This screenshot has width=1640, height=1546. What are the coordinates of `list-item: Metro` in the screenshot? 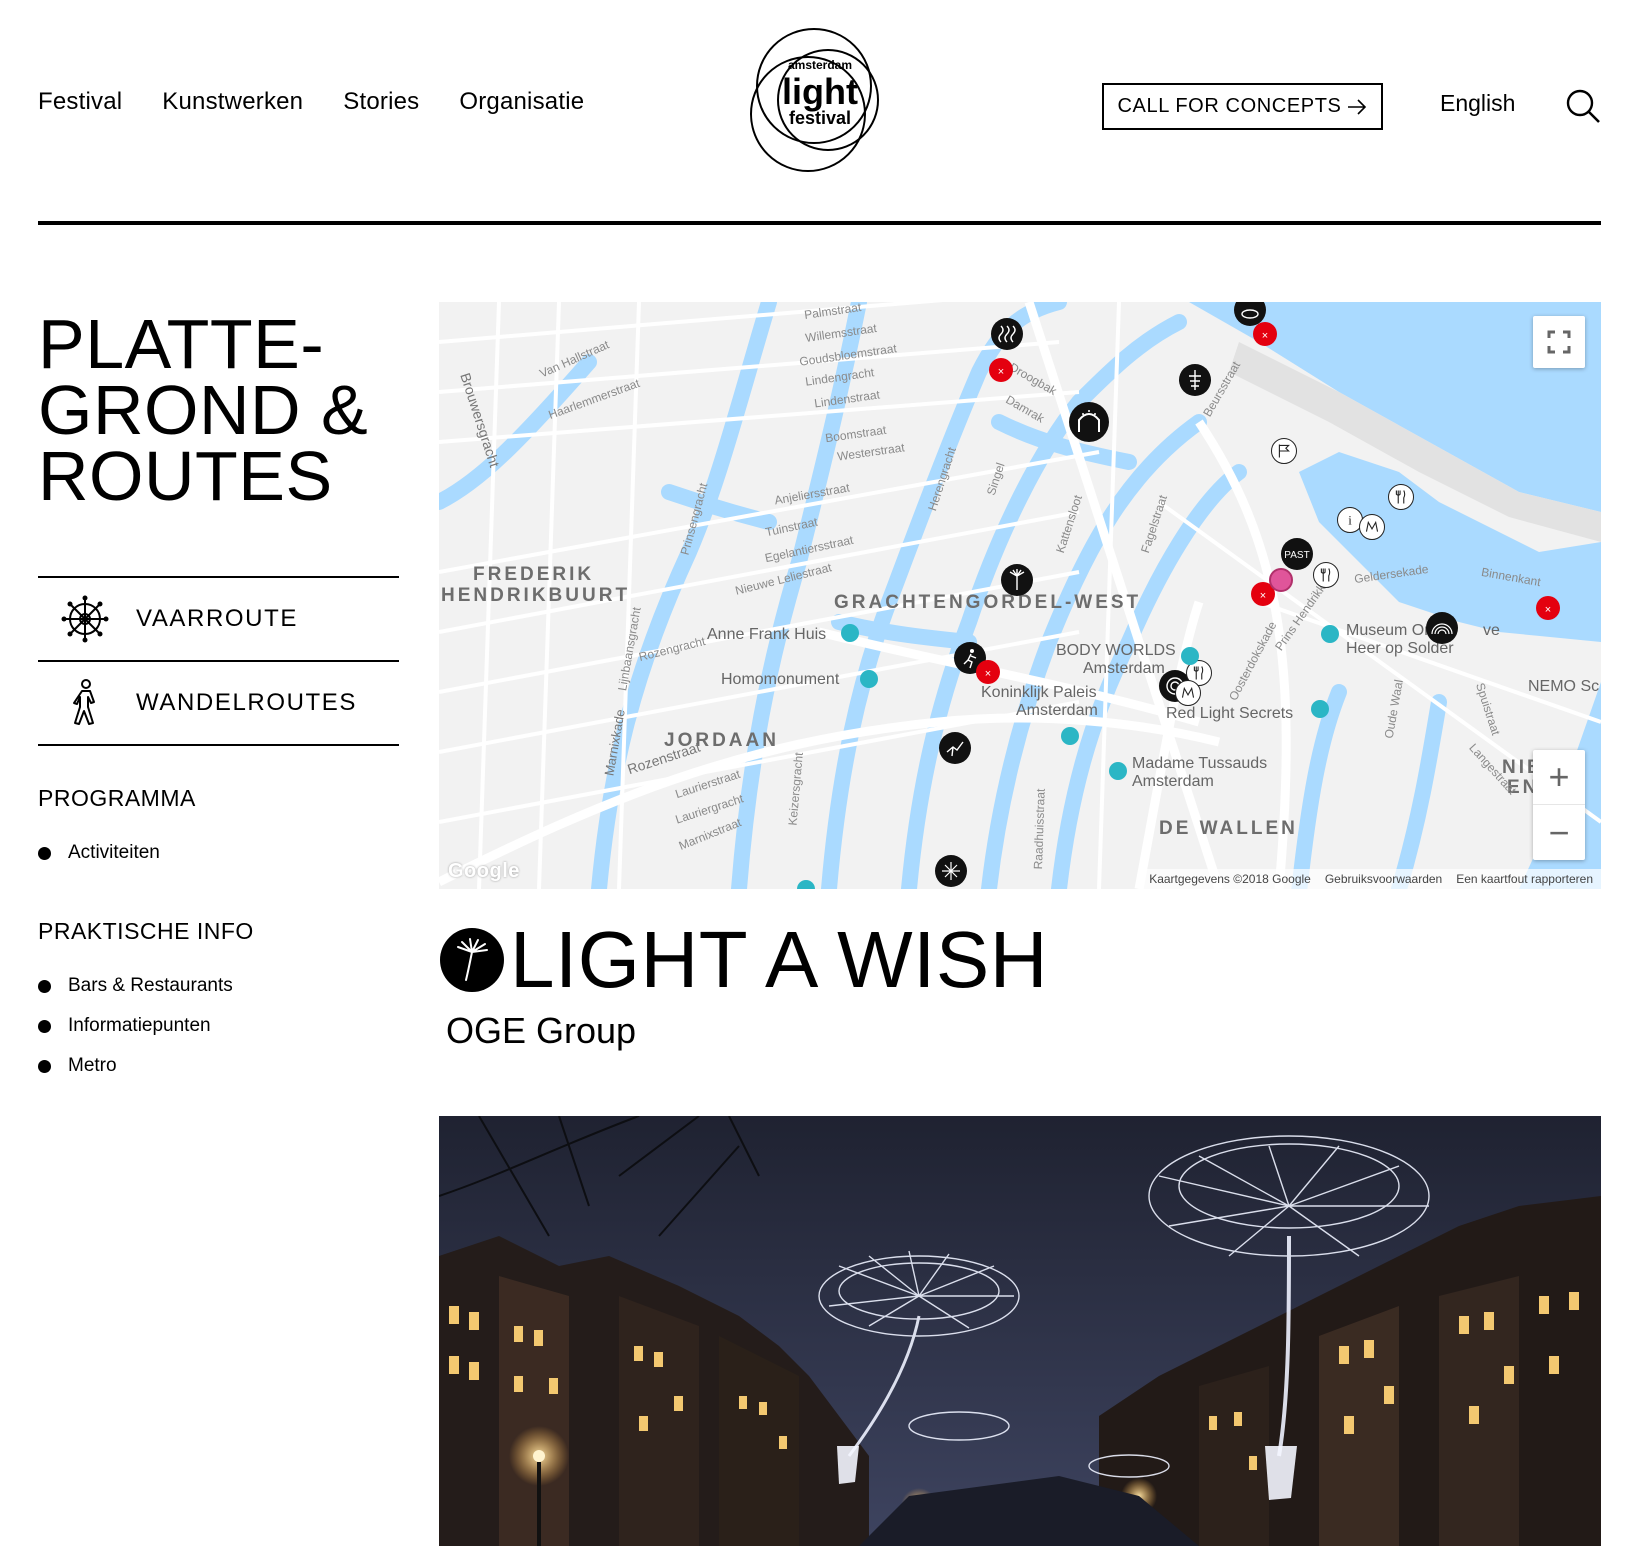 It's located at (135, 1066).